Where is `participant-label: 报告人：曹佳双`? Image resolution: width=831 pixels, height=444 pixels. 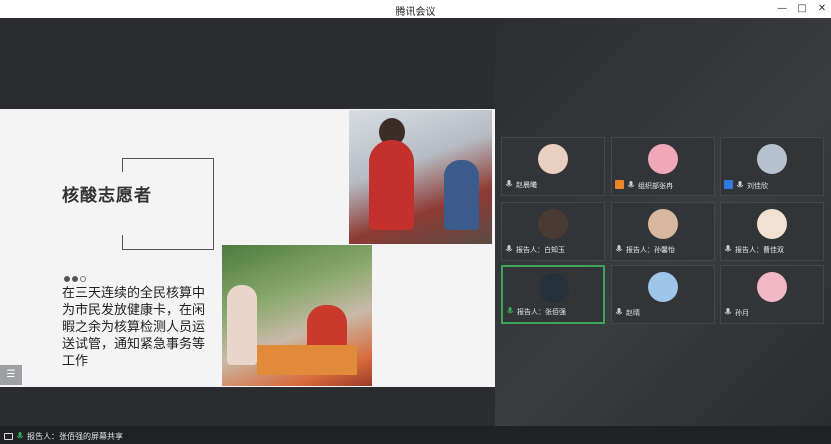
participant-label: 报告人：曹佳双 is located at coordinates (754, 251).